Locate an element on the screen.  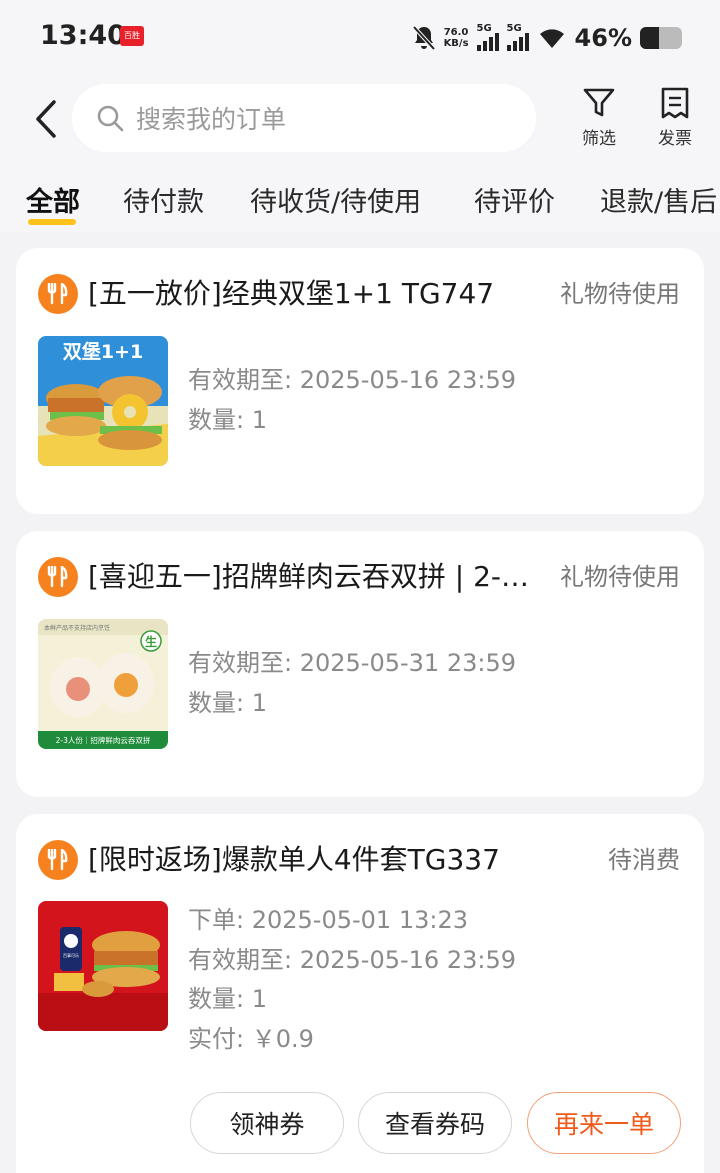
search-icon is located at coordinates (110, 118).